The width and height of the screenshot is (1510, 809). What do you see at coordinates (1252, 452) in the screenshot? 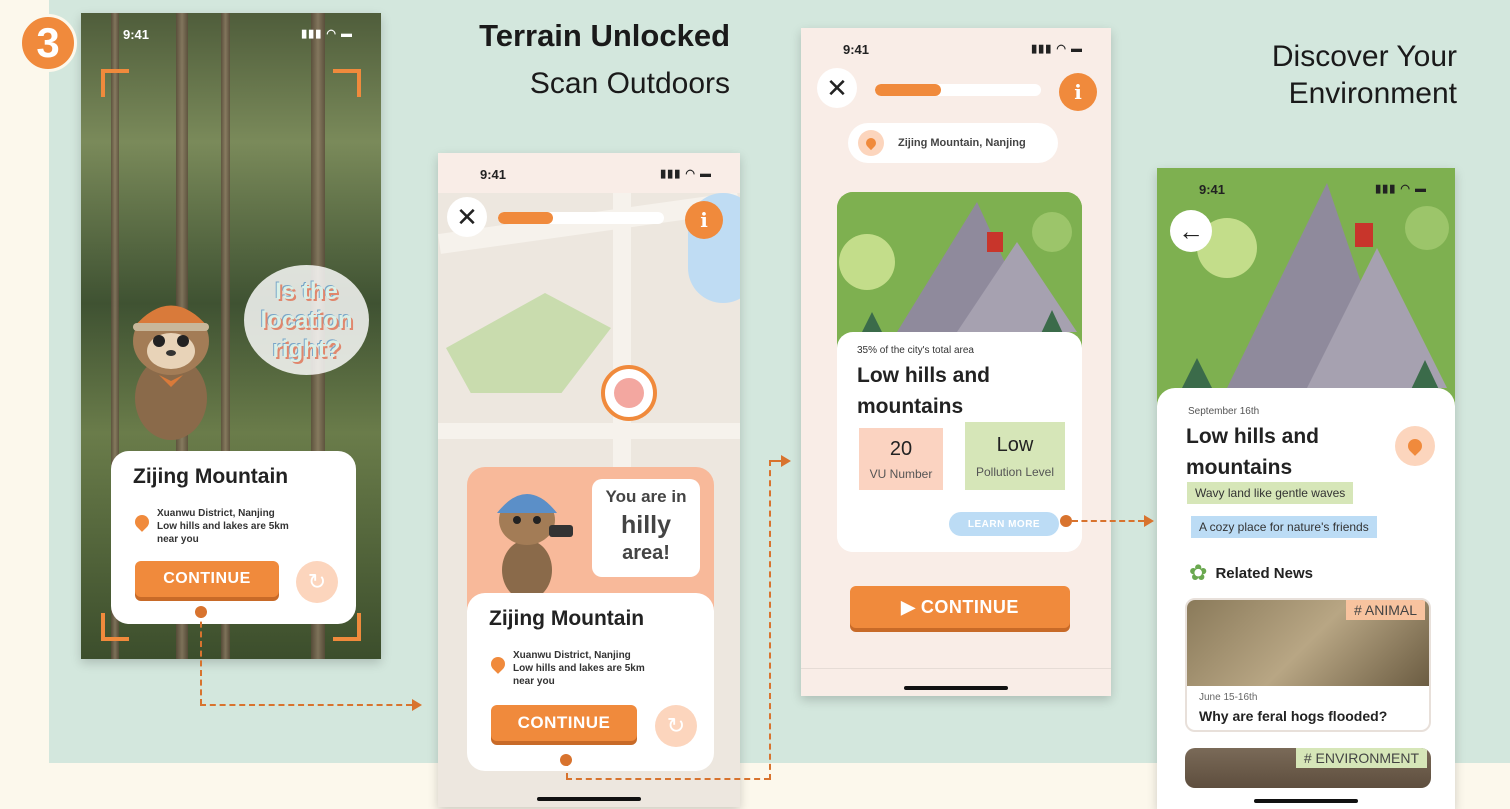
I see `detail-title: Low hills and mountains` at bounding box center [1252, 452].